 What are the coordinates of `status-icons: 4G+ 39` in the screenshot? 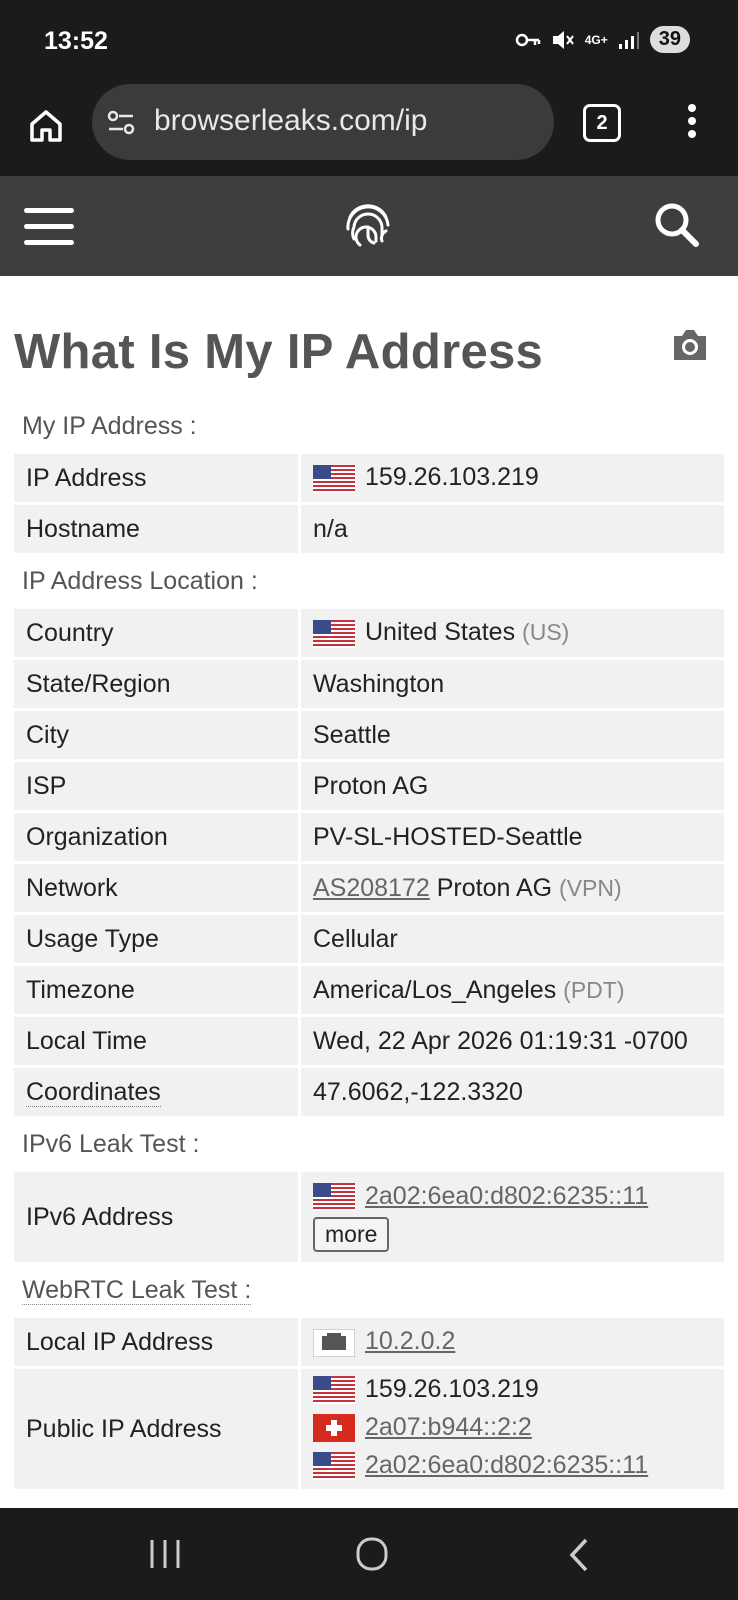 It's located at (602, 39).